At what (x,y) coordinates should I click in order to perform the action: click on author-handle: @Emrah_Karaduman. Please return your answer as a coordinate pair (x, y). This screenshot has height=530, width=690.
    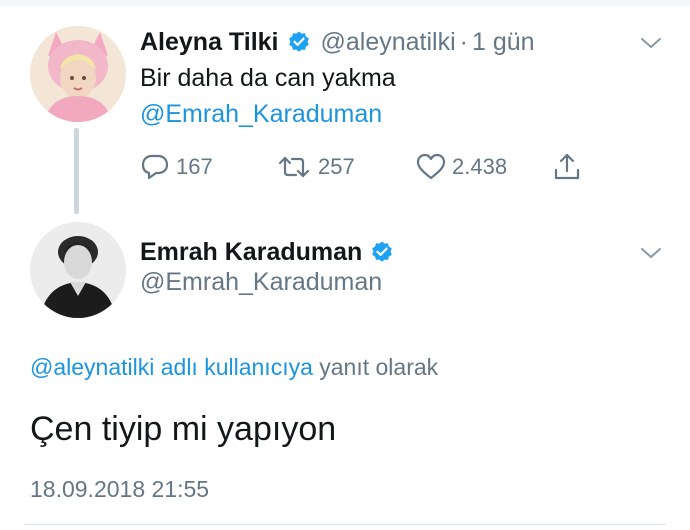
    Looking at the image, I should click on (261, 282).